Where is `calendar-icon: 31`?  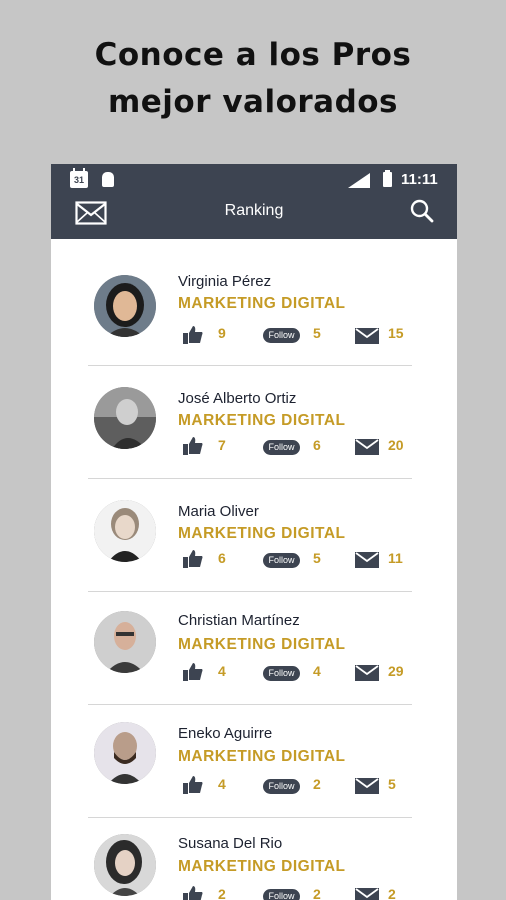 calendar-icon: 31 is located at coordinates (79, 178).